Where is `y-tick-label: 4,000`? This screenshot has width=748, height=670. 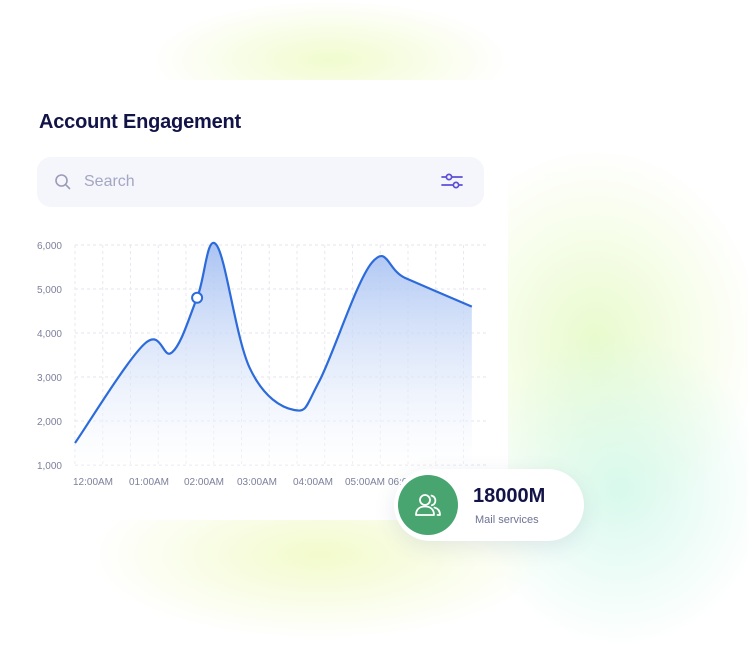 y-tick-label: 4,000 is located at coordinates (49, 334).